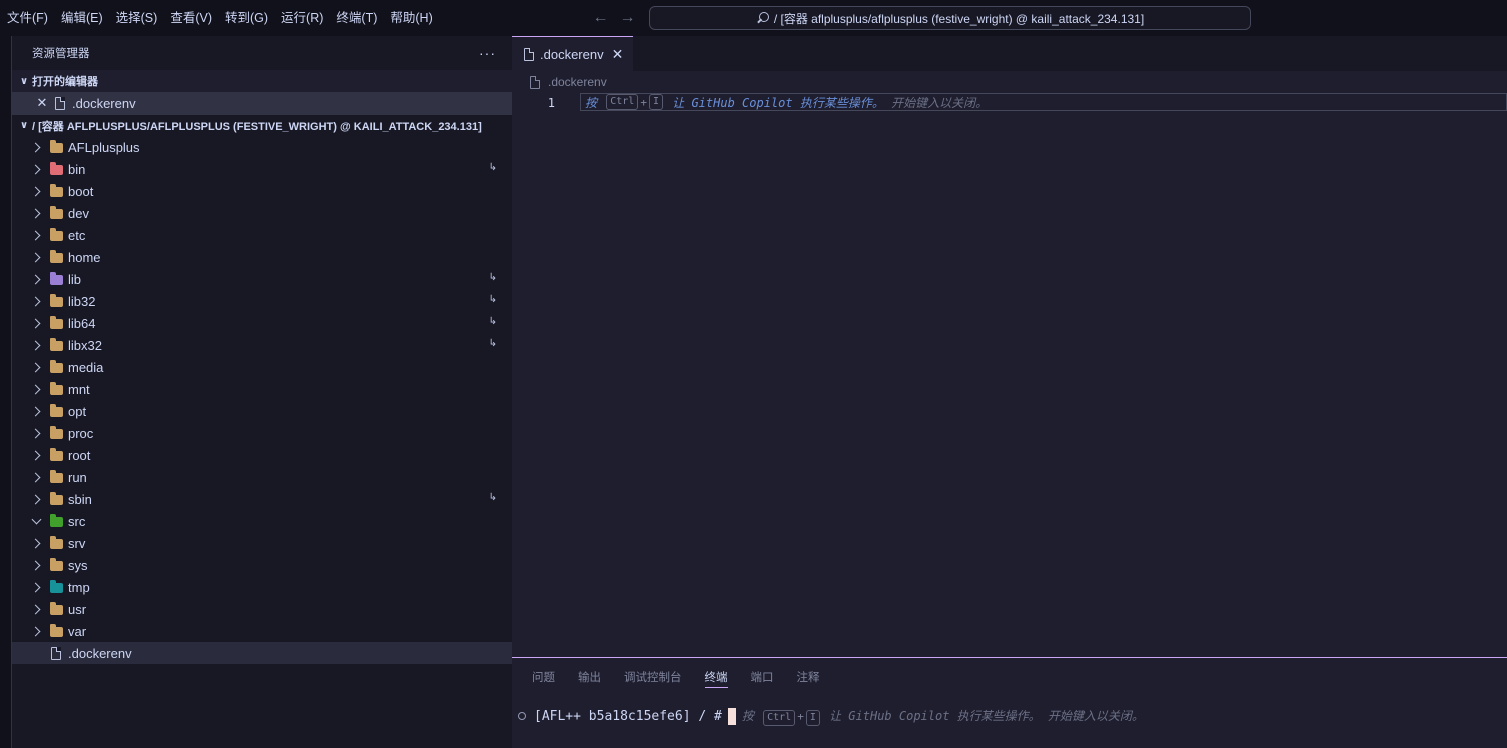 This screenshot has height=748, width=1507. Describe the element at coordinates (262, 543) in the screenshot. I see `tree-folder-item: srv` at that location.